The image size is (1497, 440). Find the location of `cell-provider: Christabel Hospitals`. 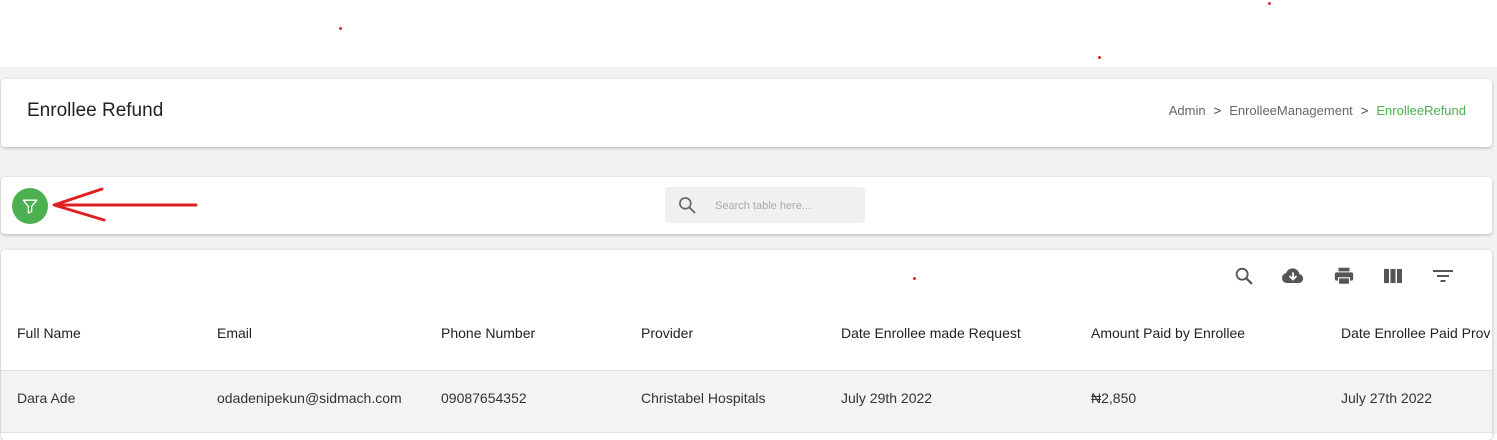

cell-provider: Christabel Hospitals is located at coordinates (703, 398).